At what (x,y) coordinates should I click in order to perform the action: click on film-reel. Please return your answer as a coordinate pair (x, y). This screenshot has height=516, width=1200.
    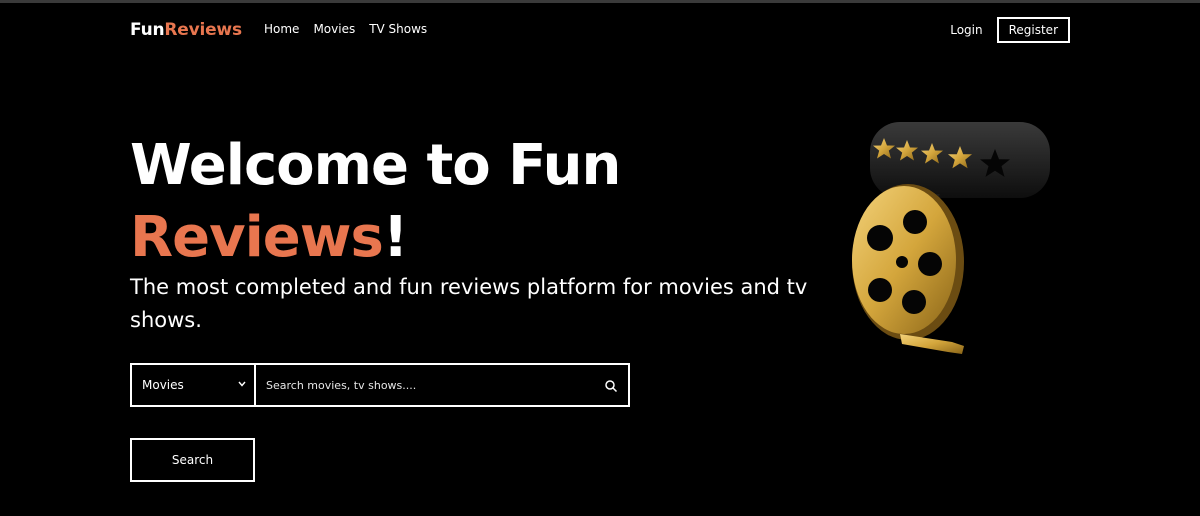
    Looking at the image, I should click on (908, 269).